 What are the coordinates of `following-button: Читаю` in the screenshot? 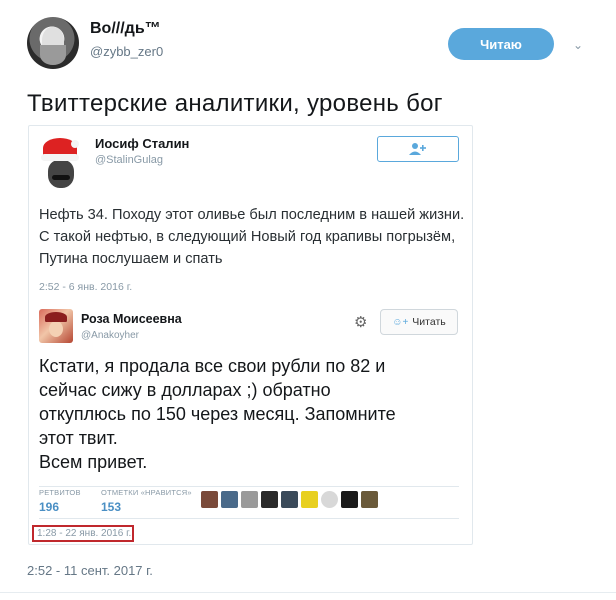 It's located at (501, 44).